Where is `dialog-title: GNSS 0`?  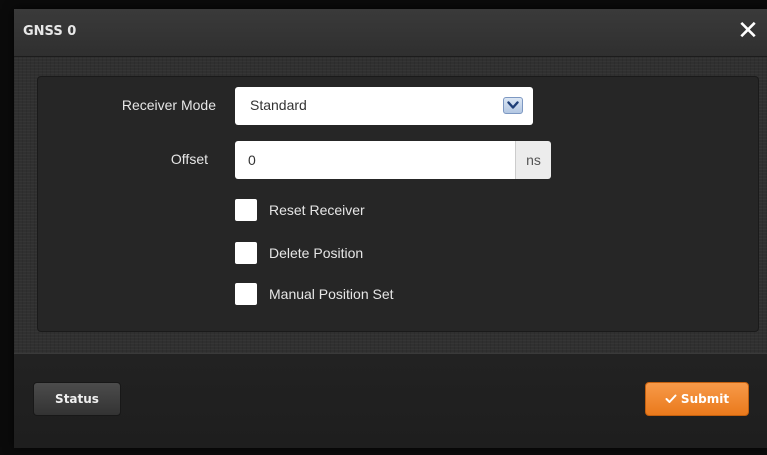
dialog-title: GNSS 0 is located at coordinates (50, 31).